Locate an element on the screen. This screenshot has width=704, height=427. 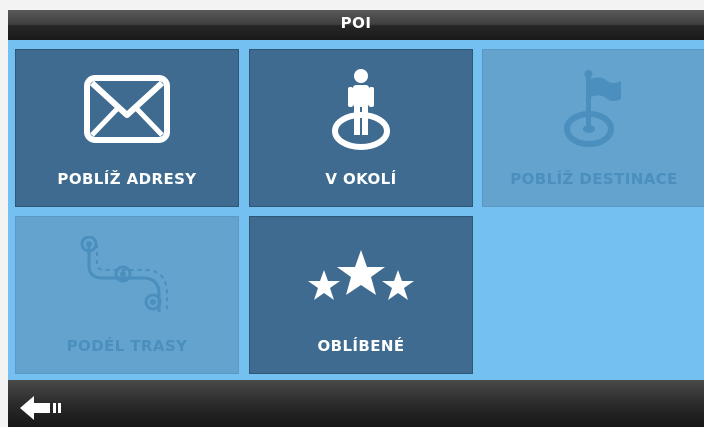
tile-along-route: PODÉL TRASY is located at coordinates (127, 295).